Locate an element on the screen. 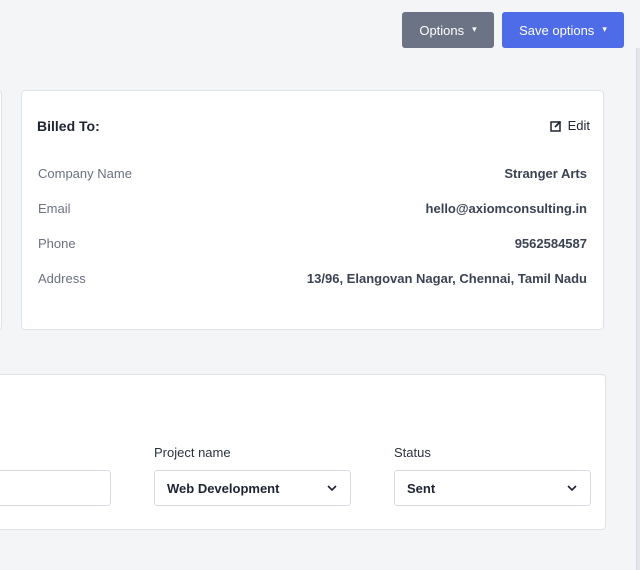 The width and height of the screenshot is (640, 570). project-name-value: Web Development is located at coordinates (223, 488).